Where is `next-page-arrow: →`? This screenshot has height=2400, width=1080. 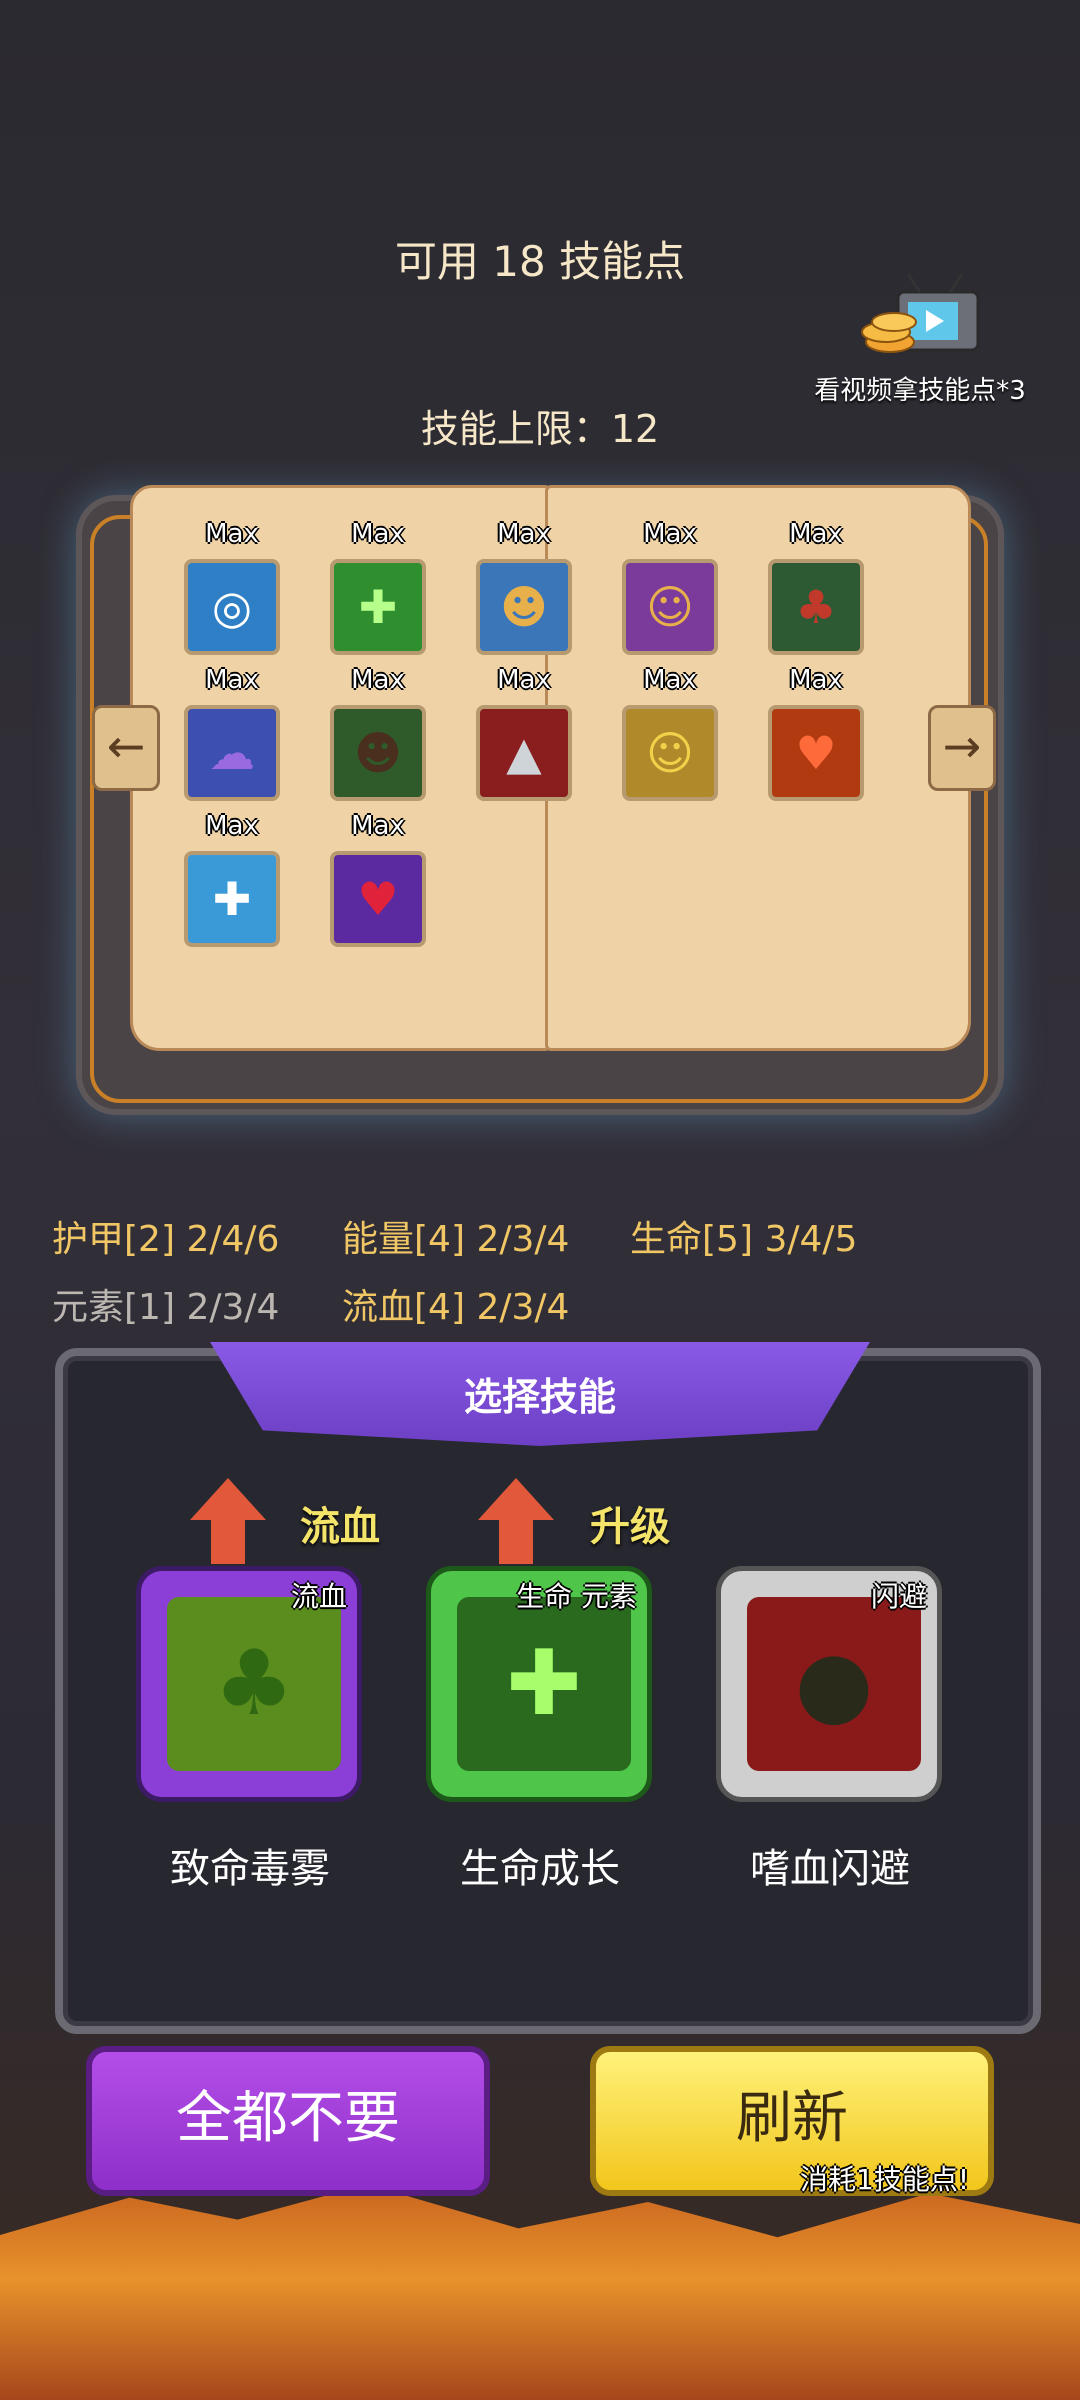 next-page-arrow: → is located at coordinates (962, 748).